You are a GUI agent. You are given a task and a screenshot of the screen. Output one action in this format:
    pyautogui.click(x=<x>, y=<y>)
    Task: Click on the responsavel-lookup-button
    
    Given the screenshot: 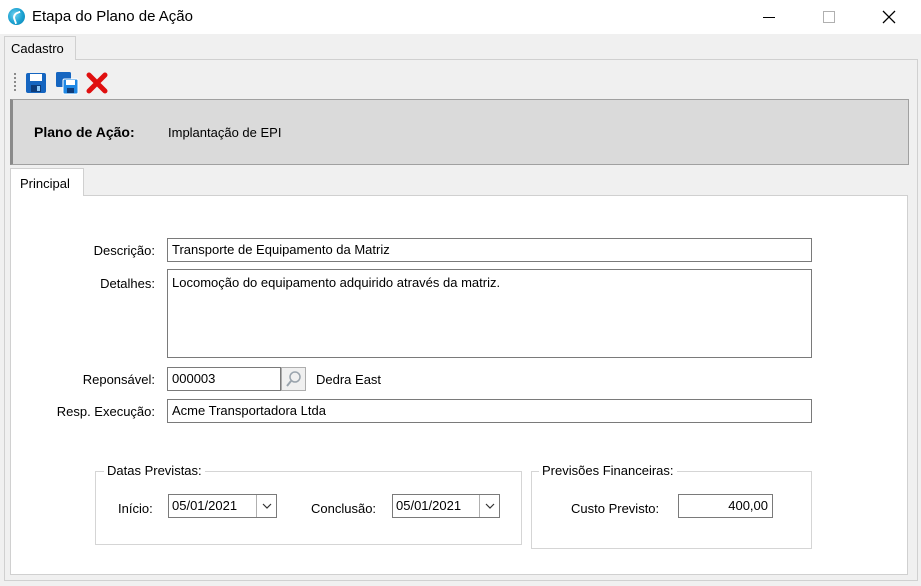 What is the action you would take?
    pyautogui.click(x=293, y=379)
    